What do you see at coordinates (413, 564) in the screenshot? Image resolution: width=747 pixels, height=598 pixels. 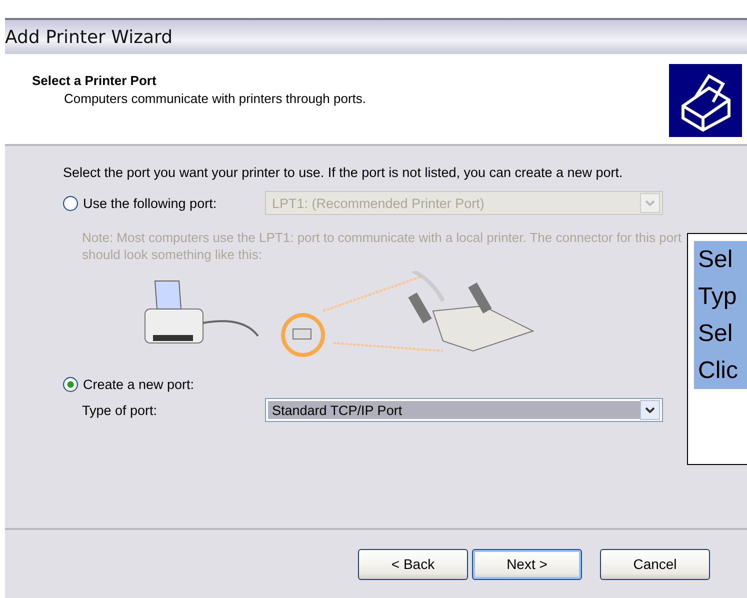 I see `wizard-button: < Back` at bounding box center [413, 564].